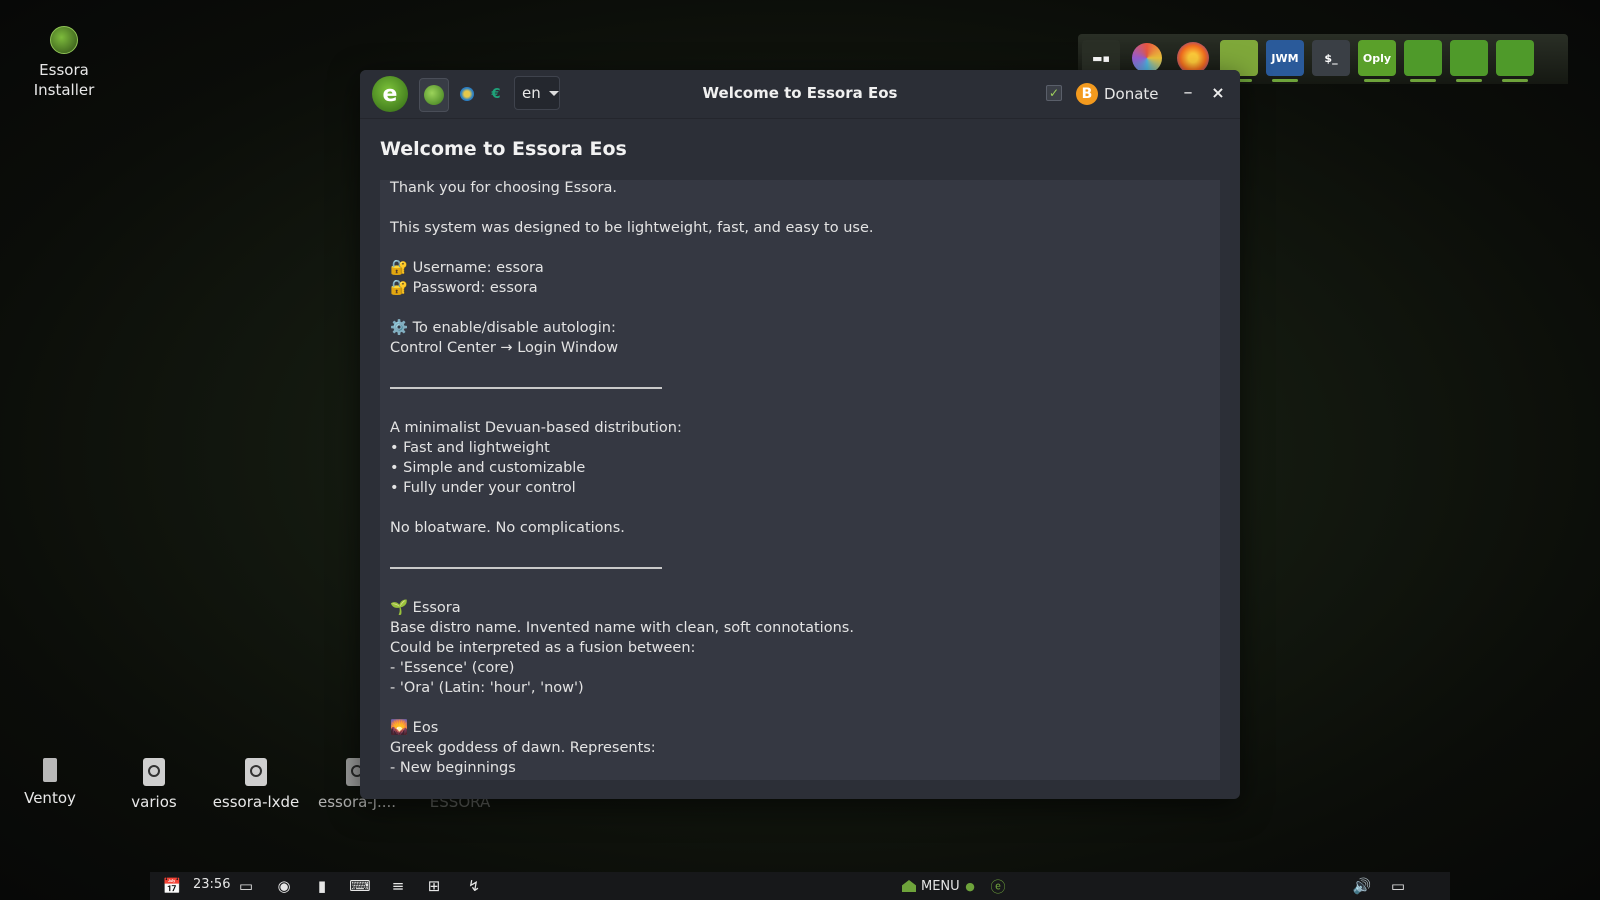 The height and width of the screenshot is (900, 1600). What do you see at coordinates (1188, 93) in the screenshot?
I see `minimize-button: –` at bounding box center [1188, 93].